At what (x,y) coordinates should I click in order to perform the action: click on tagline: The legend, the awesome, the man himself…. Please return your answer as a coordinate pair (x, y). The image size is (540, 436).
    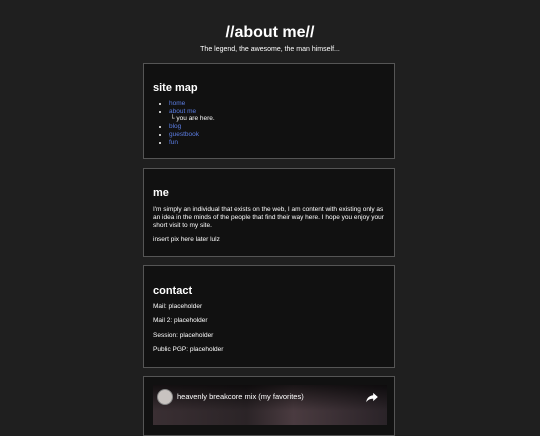
    Looking at the image, I should click on (270, 49).